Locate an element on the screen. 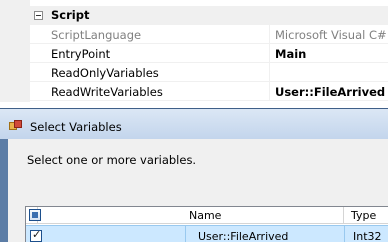 Image resolution: width=388 pixels, height=242 pixels. category-label: Script is located at coordinates (70, 15).